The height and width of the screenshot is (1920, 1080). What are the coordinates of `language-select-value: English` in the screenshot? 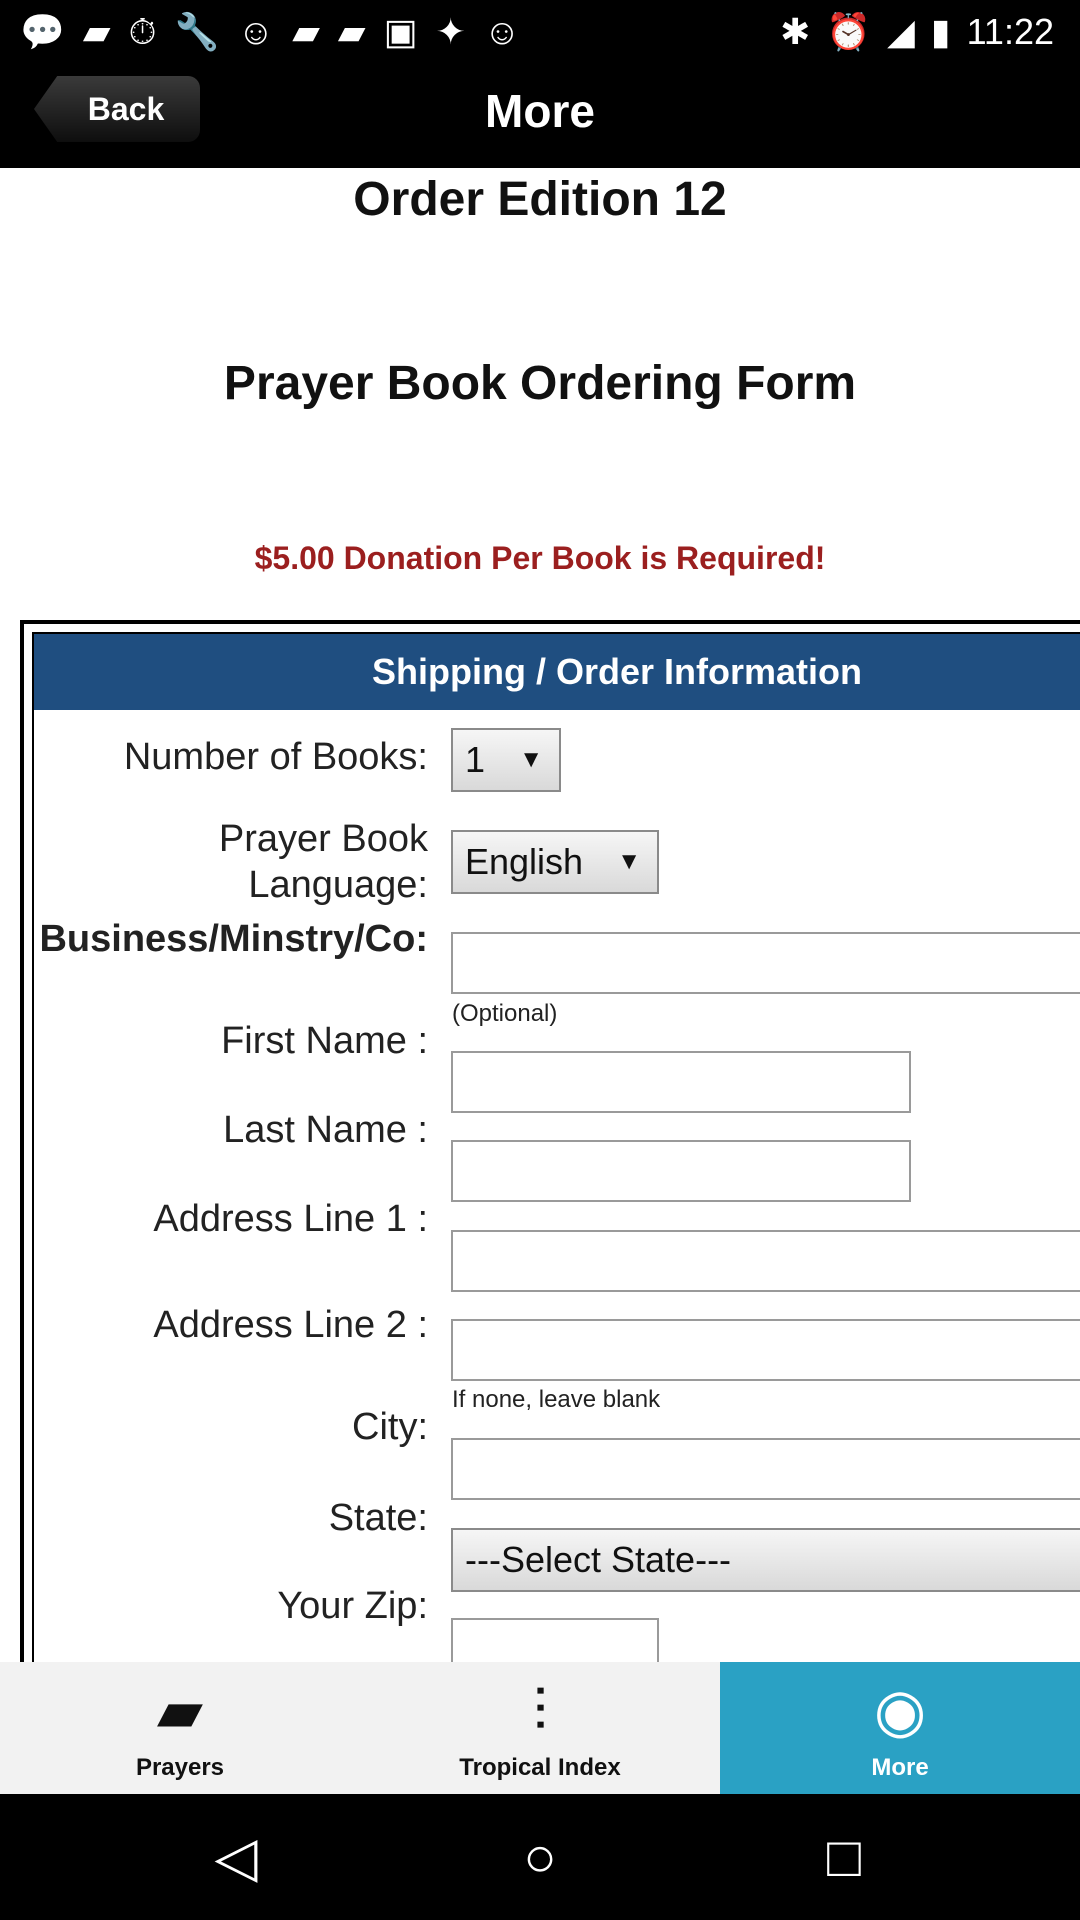 It's located at (524, 861).